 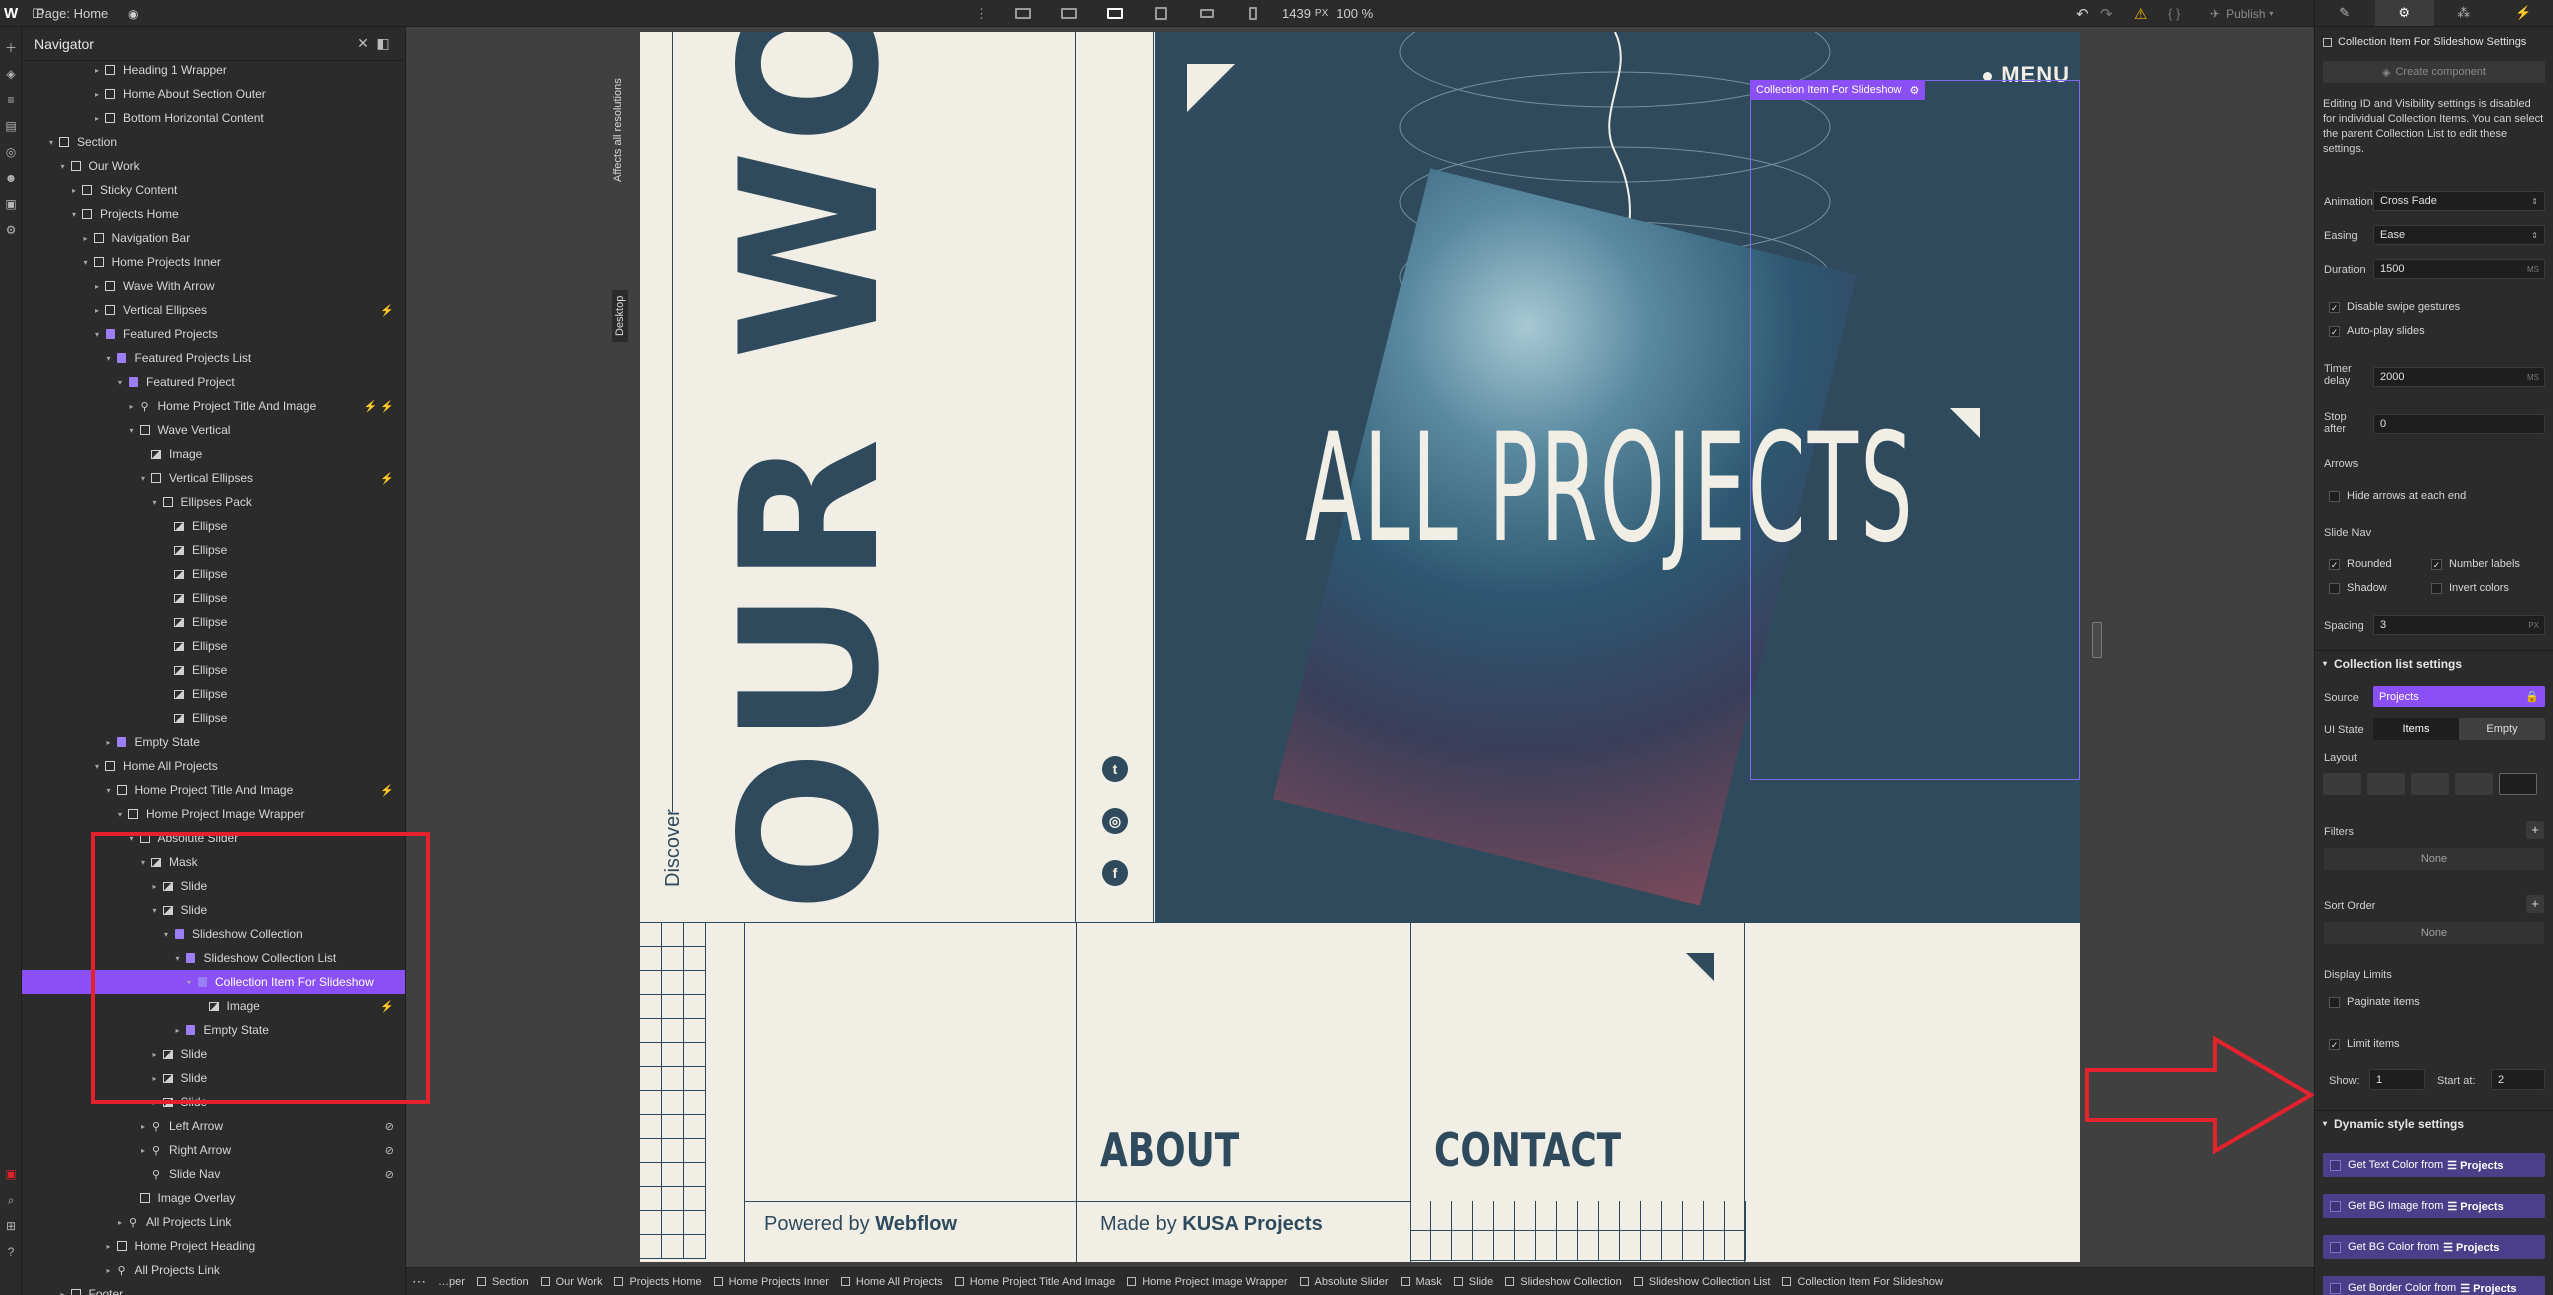 What do you see at coordinates (2342, 784) in the screenshot?
I see `layout-1-column-icon` at bounding box center [2342, 784].